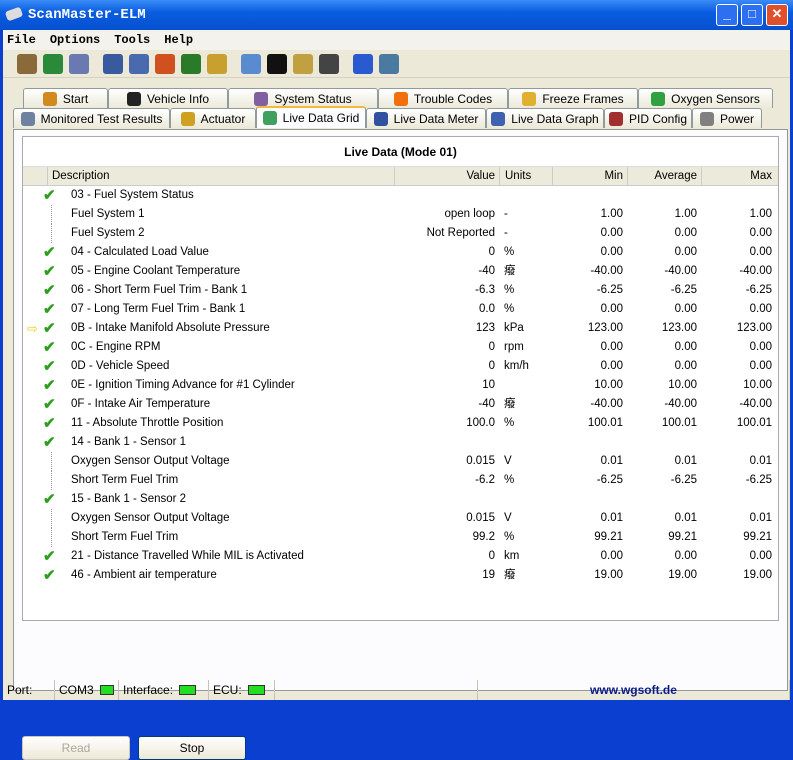  I want to click on row-min: 0.01, so click(611, 518).